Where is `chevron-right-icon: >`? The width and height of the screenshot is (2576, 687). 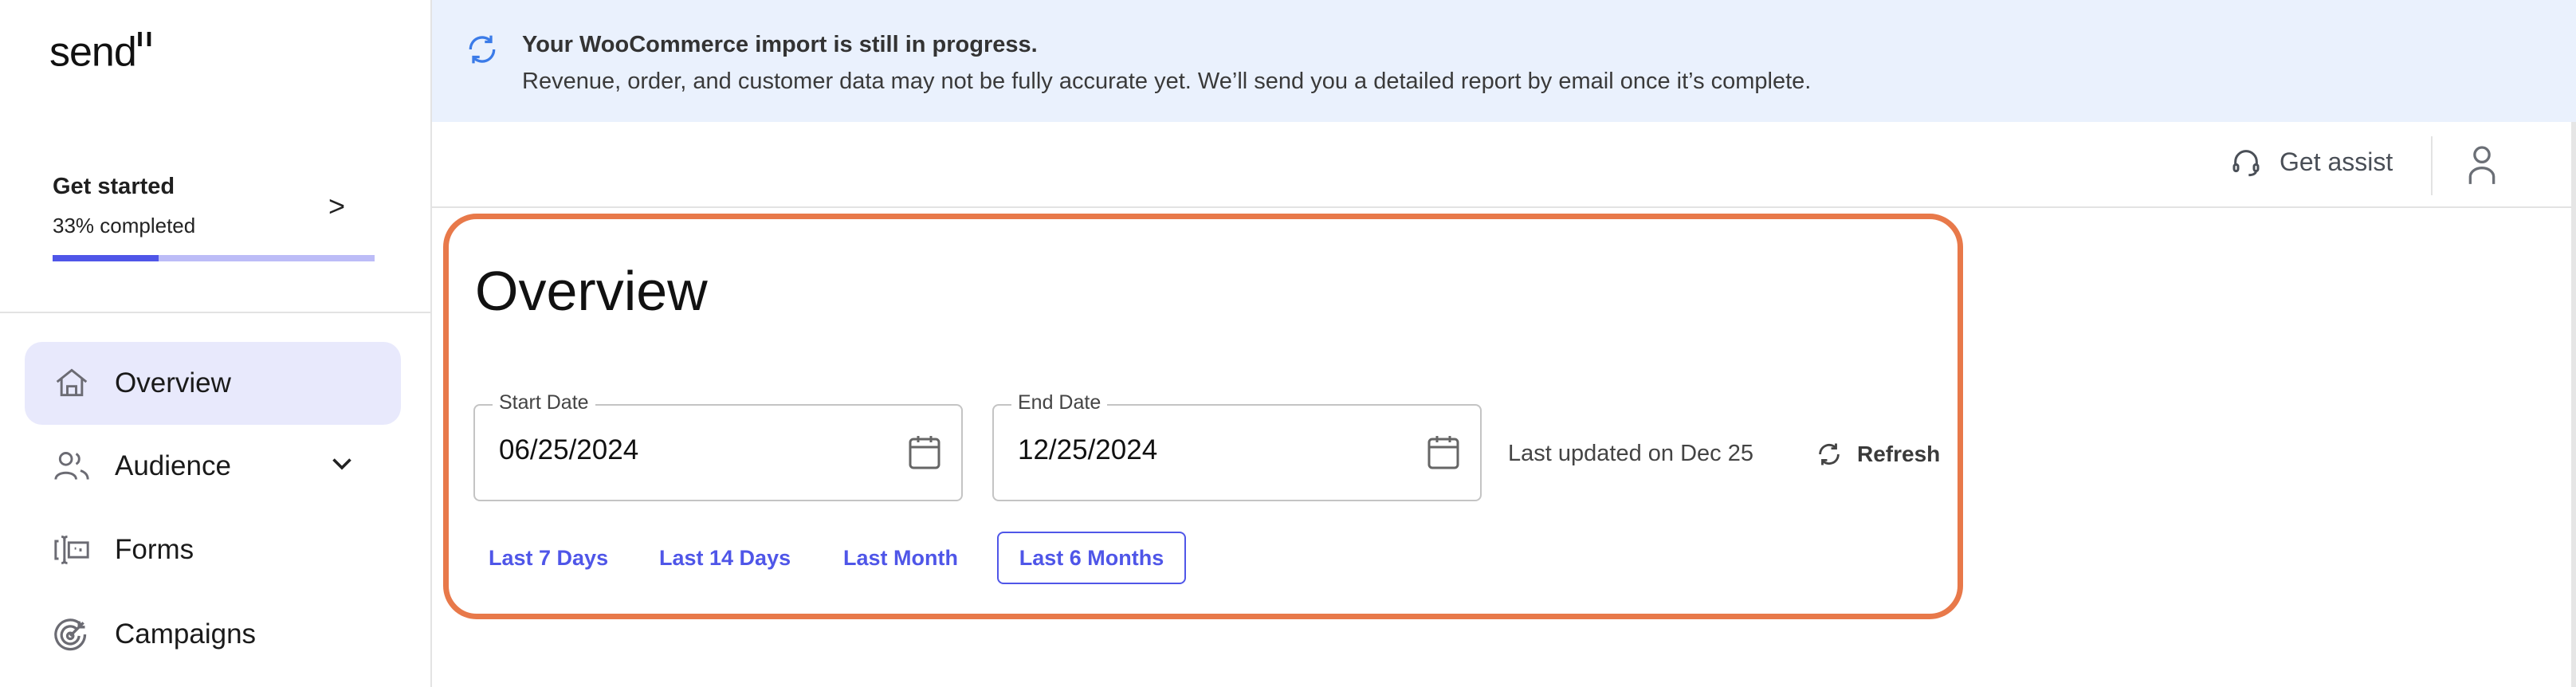 chevron-right-icon: > is located at coordinates (336, 206).